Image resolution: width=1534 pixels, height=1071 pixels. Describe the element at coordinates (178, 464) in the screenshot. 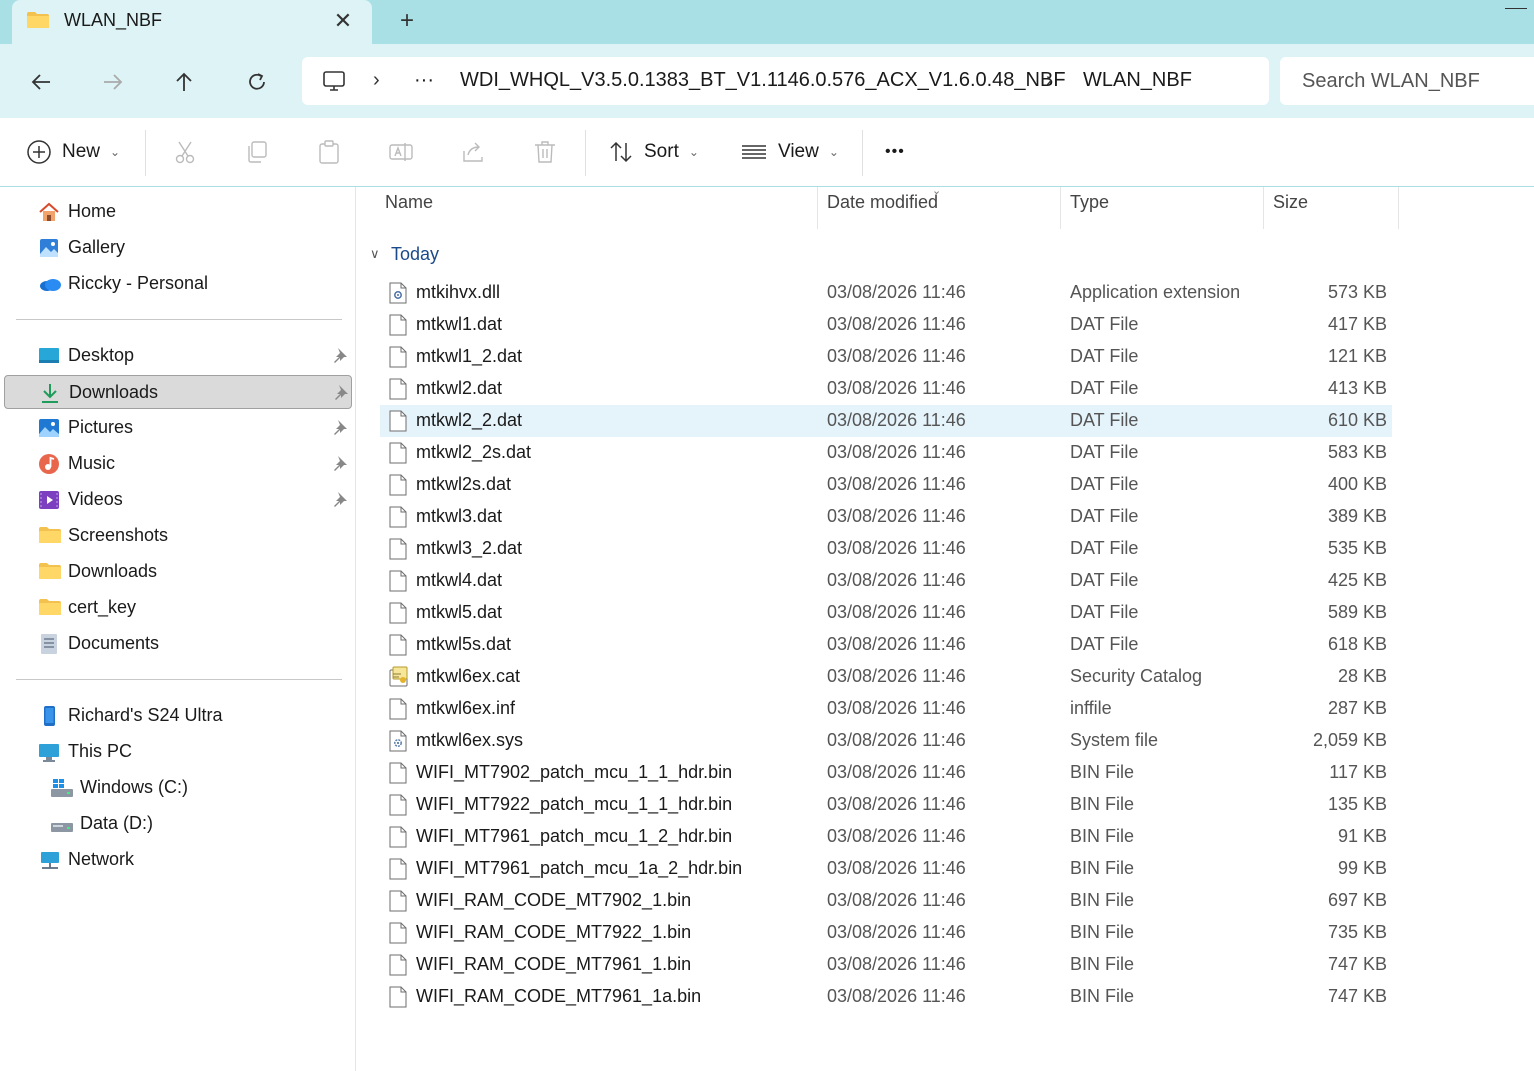

I see `sidebar-item-music: Music` at that location.